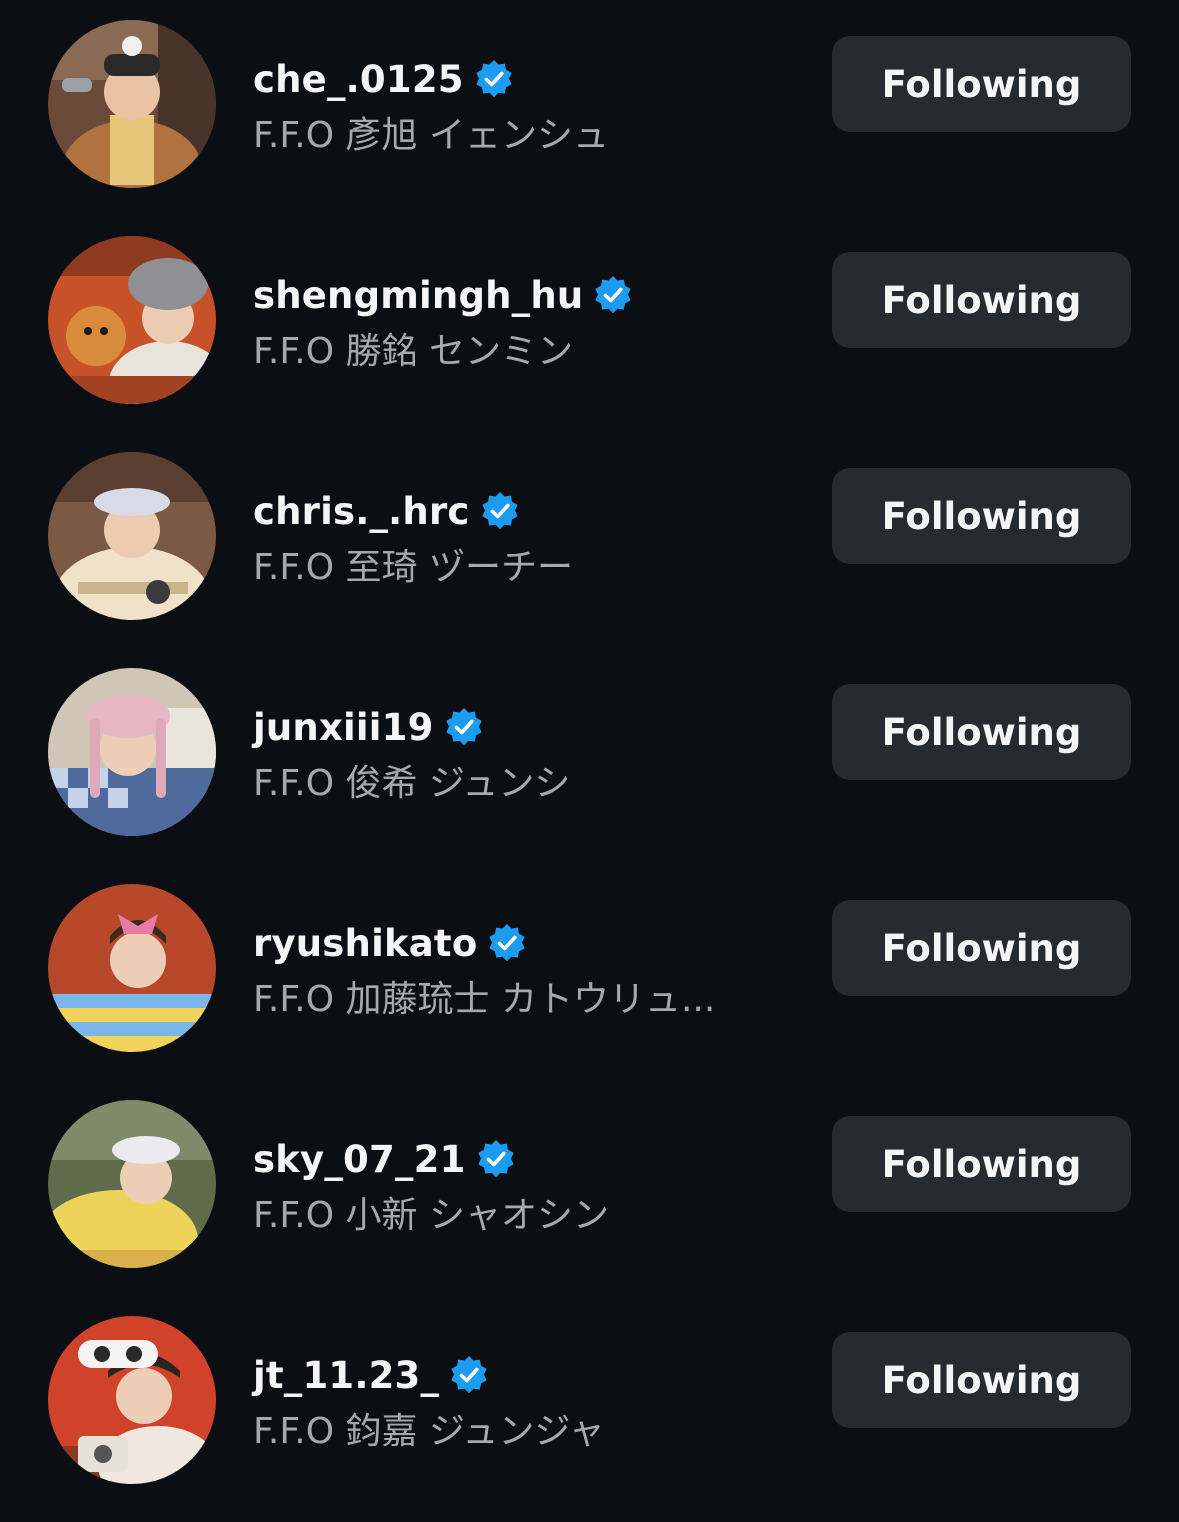  I want to click on username-line: junxiii19, so click(368, 727).